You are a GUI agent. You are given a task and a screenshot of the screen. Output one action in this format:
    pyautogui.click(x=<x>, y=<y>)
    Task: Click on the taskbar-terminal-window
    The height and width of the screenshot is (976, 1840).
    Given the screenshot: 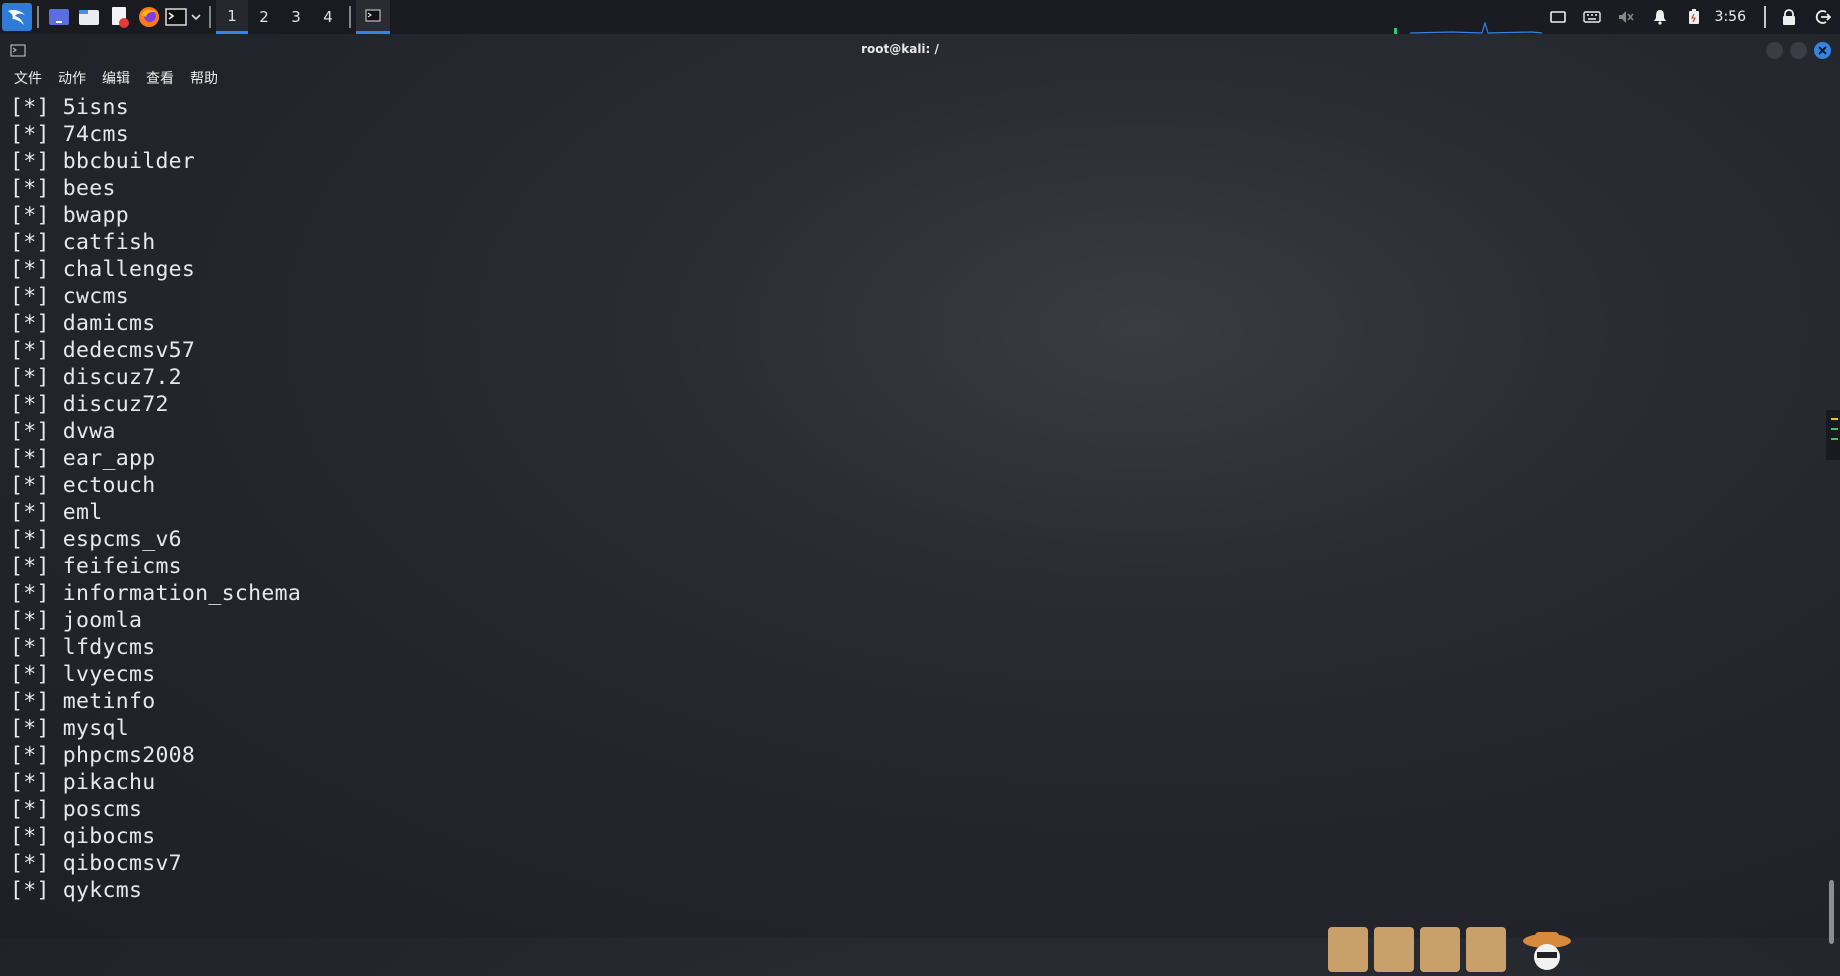 What is the action you would take?
    pyautogui.click(x=373, y=17)
    